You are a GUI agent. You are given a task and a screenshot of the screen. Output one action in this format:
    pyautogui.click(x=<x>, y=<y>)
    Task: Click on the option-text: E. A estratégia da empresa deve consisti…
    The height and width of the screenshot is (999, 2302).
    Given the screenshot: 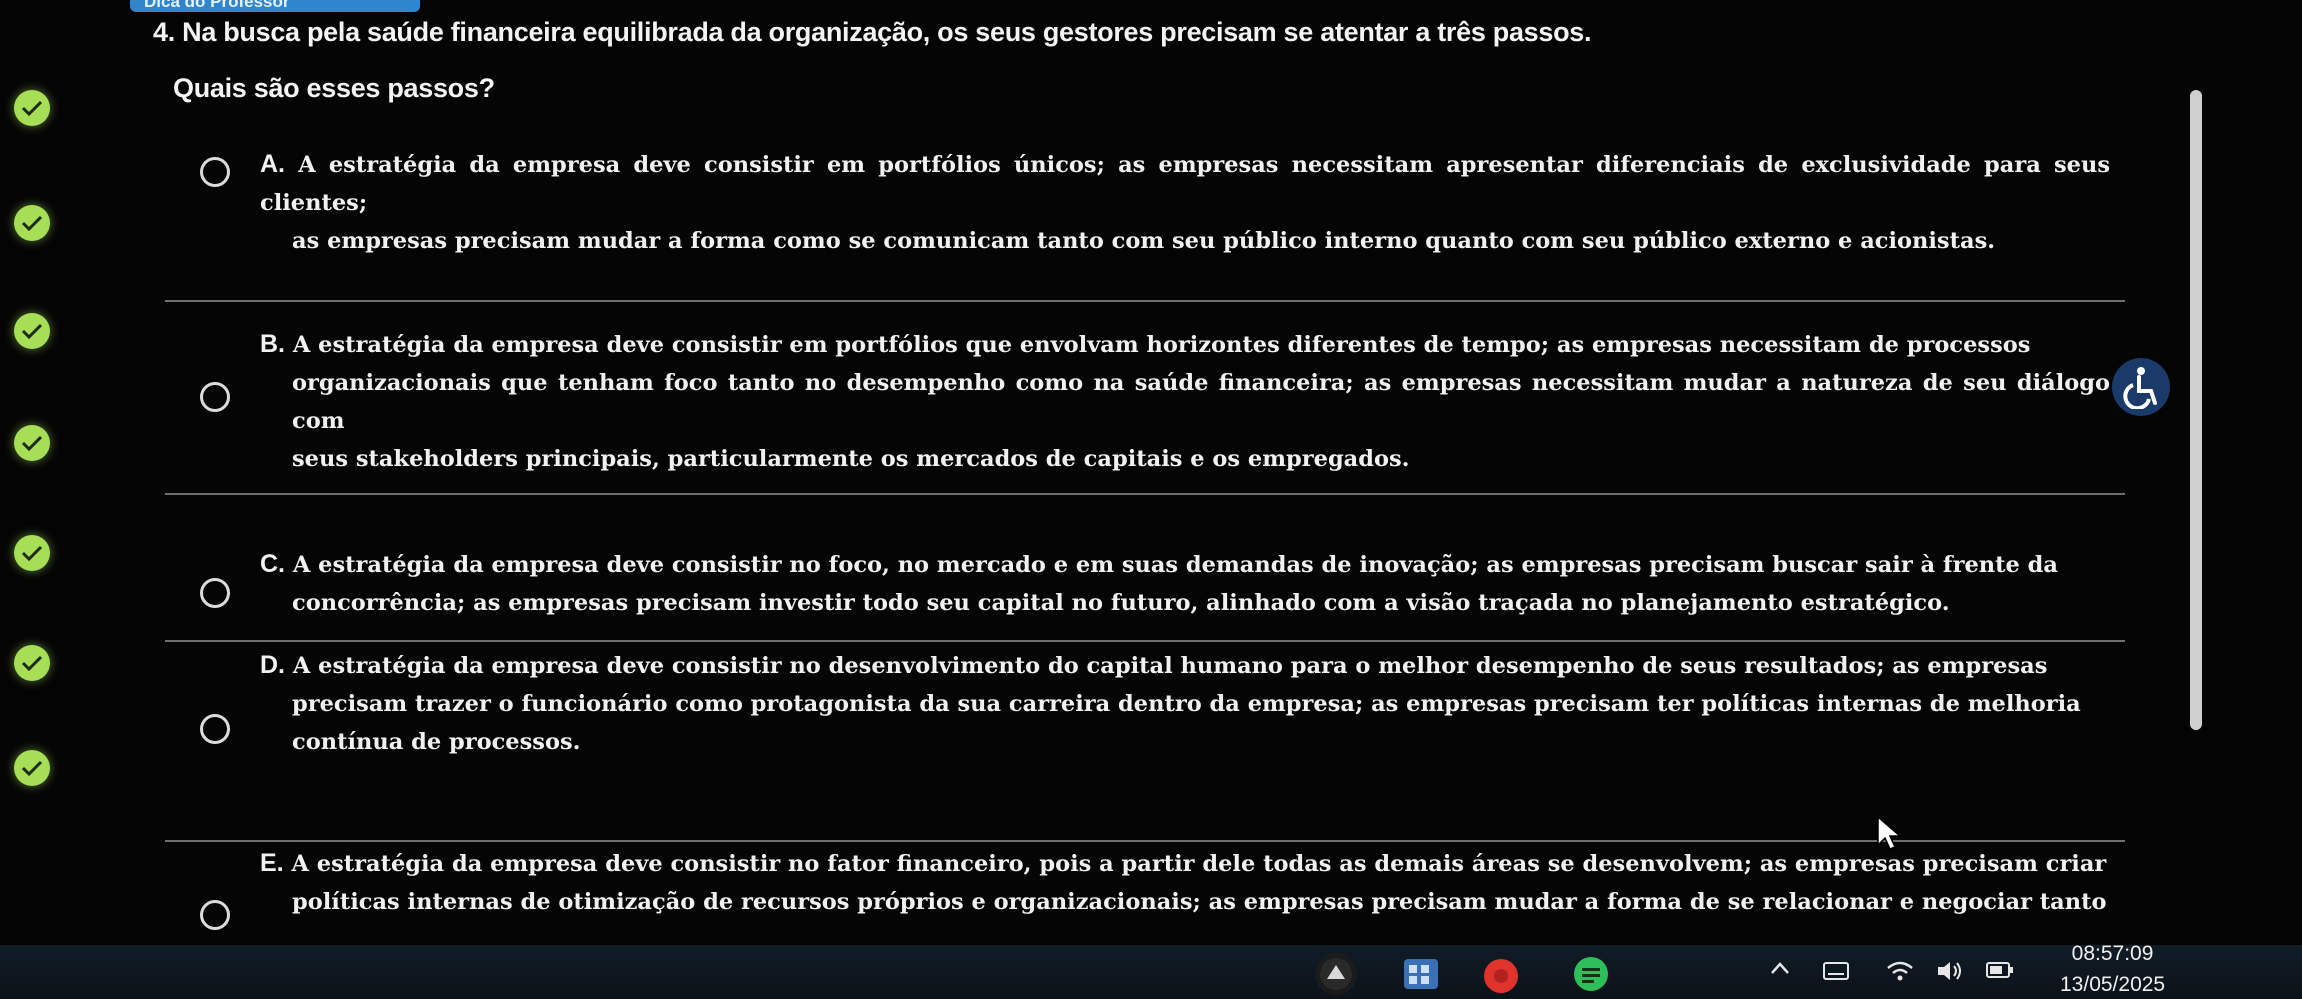 What is the action you would take?
    pyautogui.click(x=1185, y=875)
    